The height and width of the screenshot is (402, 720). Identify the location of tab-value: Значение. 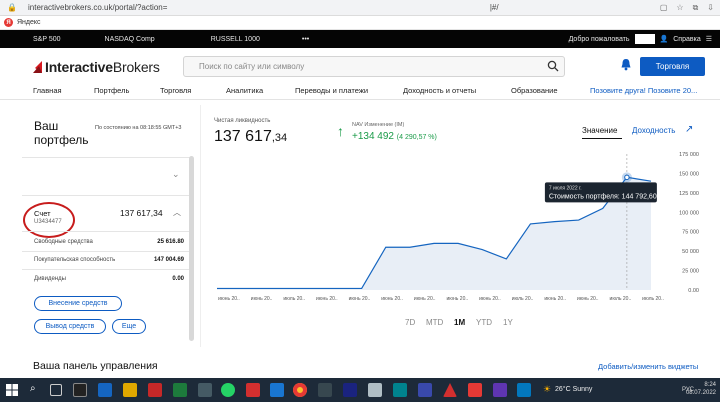
(599, 130).